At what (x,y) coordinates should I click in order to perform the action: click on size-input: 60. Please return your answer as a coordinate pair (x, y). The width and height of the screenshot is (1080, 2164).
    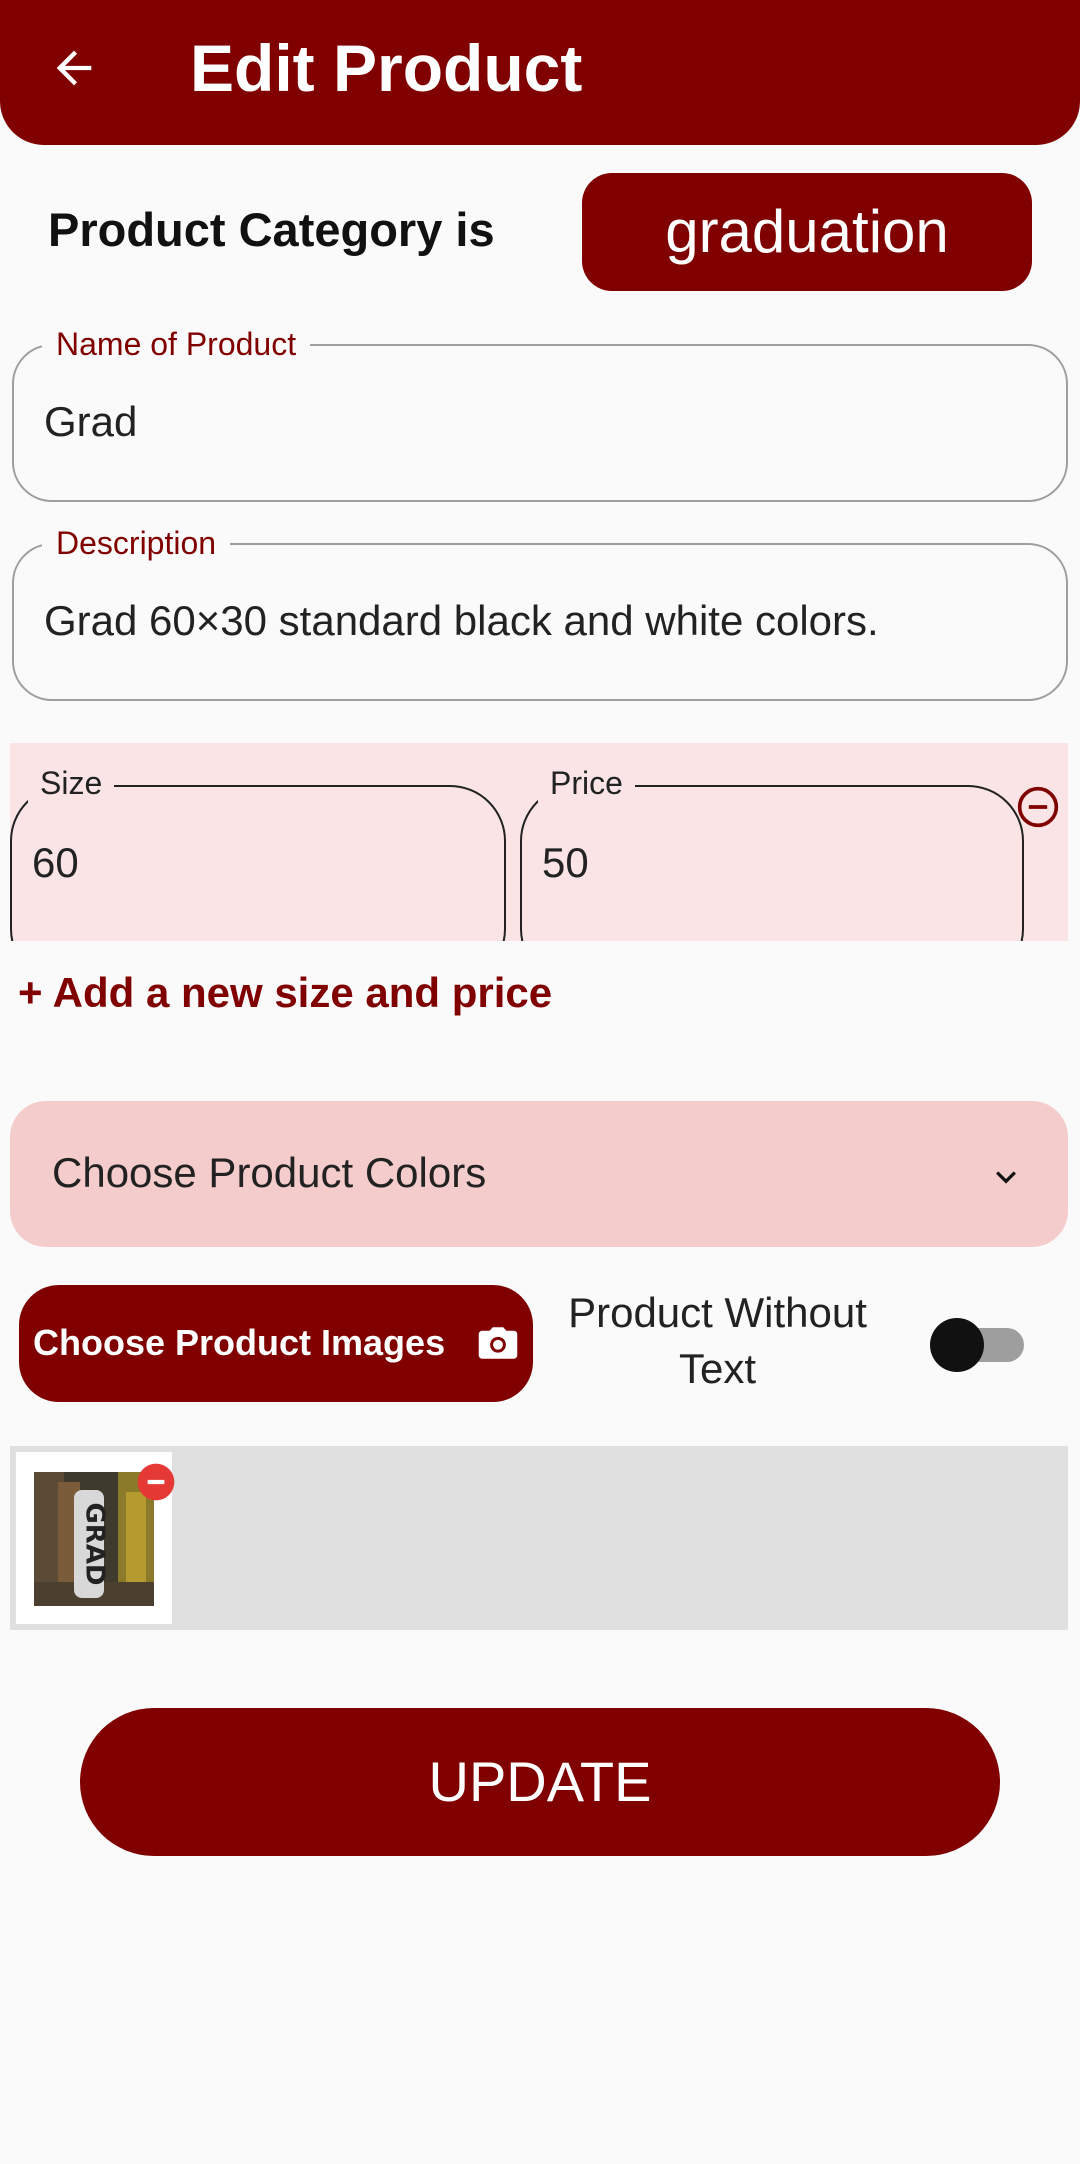
    Looking at the image, I should click on (55, 863).